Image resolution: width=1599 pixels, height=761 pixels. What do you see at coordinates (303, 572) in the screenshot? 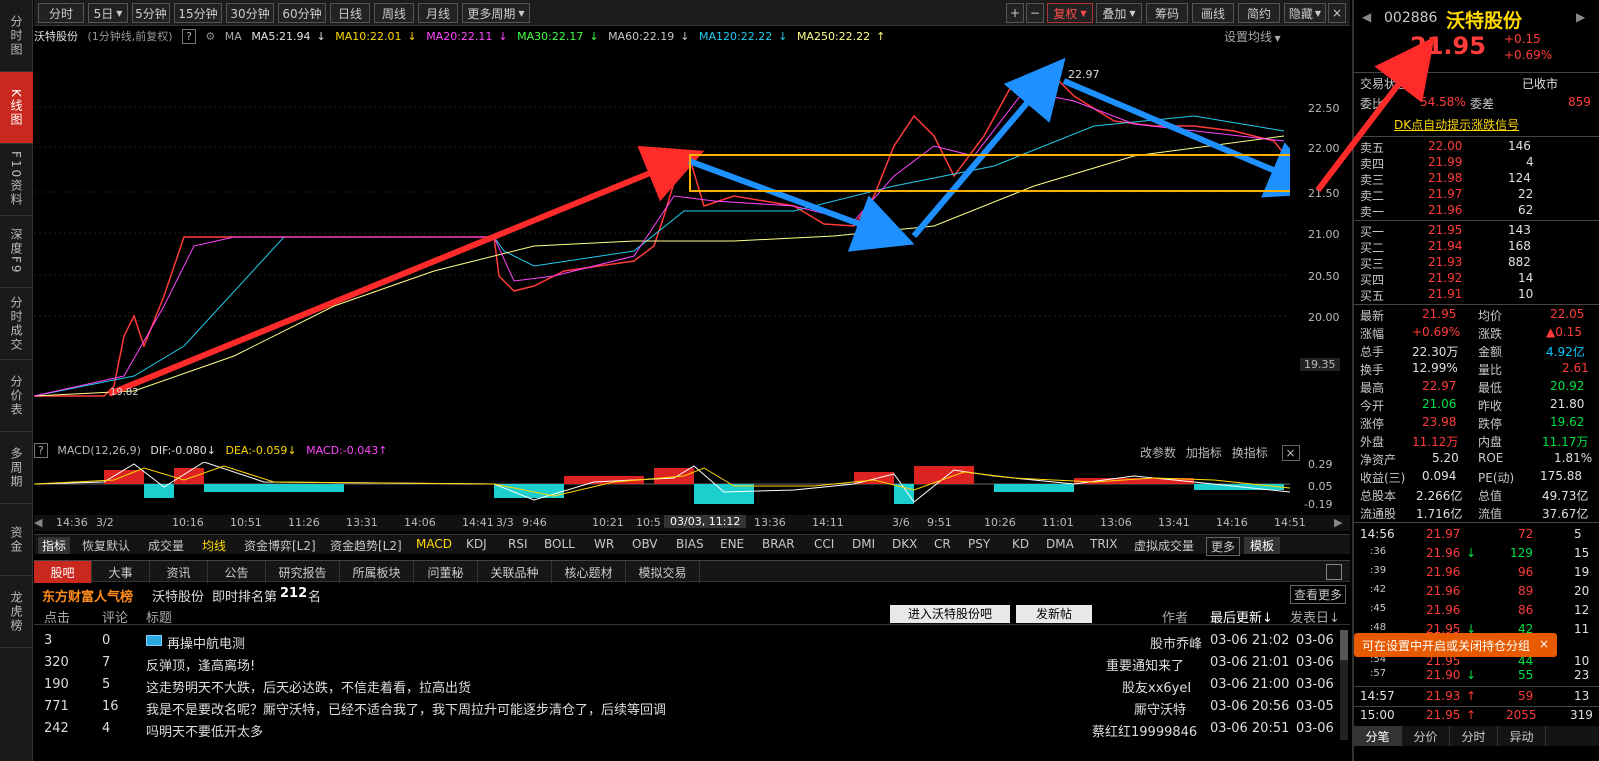
I see `tab-research: 研究报告` at bounding box center [303, 572].